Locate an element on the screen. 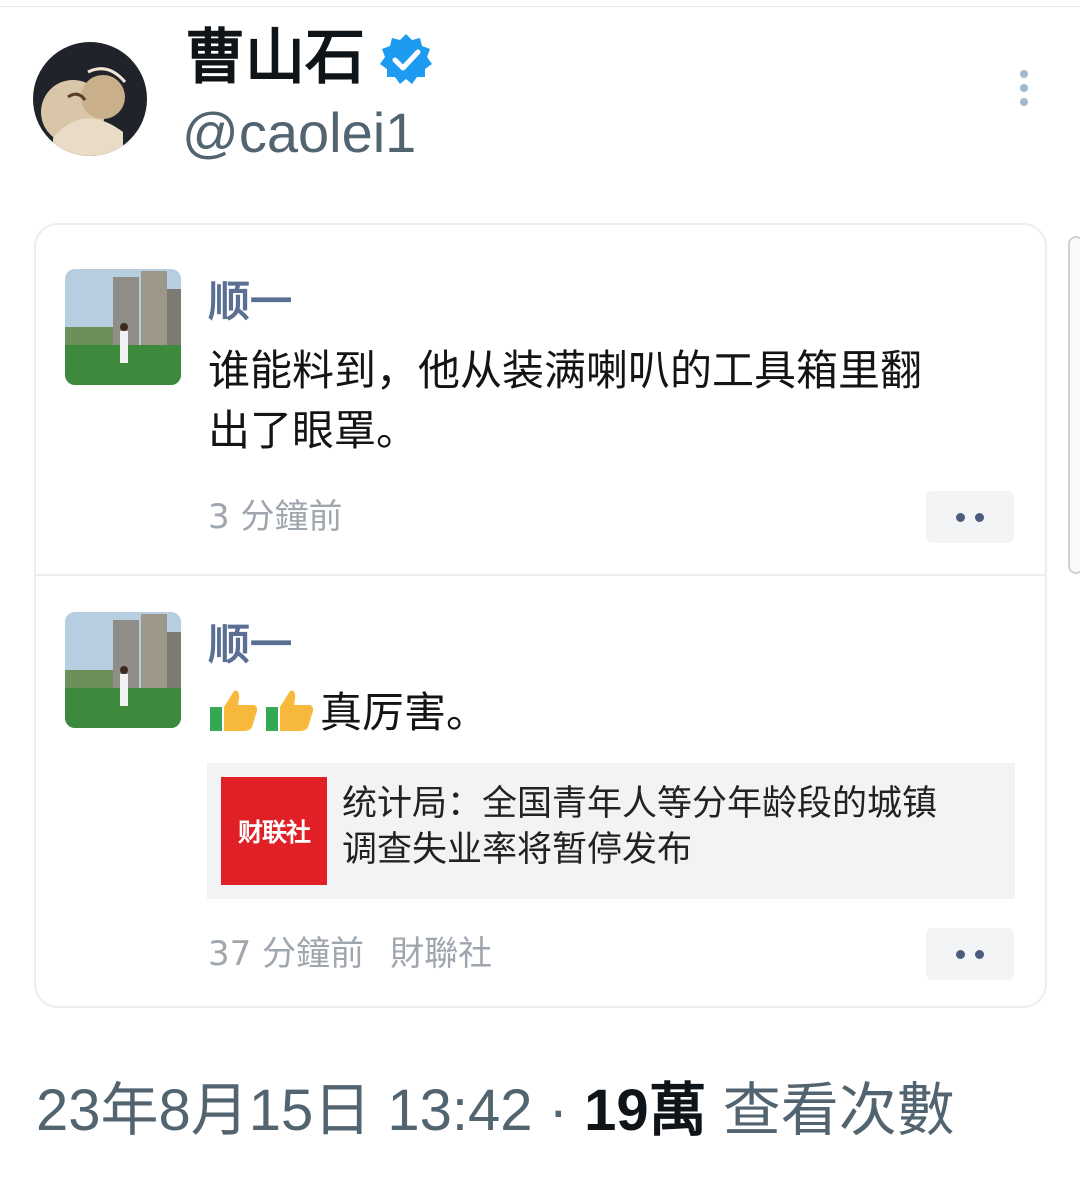 This screenshot has width=1080, height=1184. source-logo: 财联社 is located at coordinates (274, 831).